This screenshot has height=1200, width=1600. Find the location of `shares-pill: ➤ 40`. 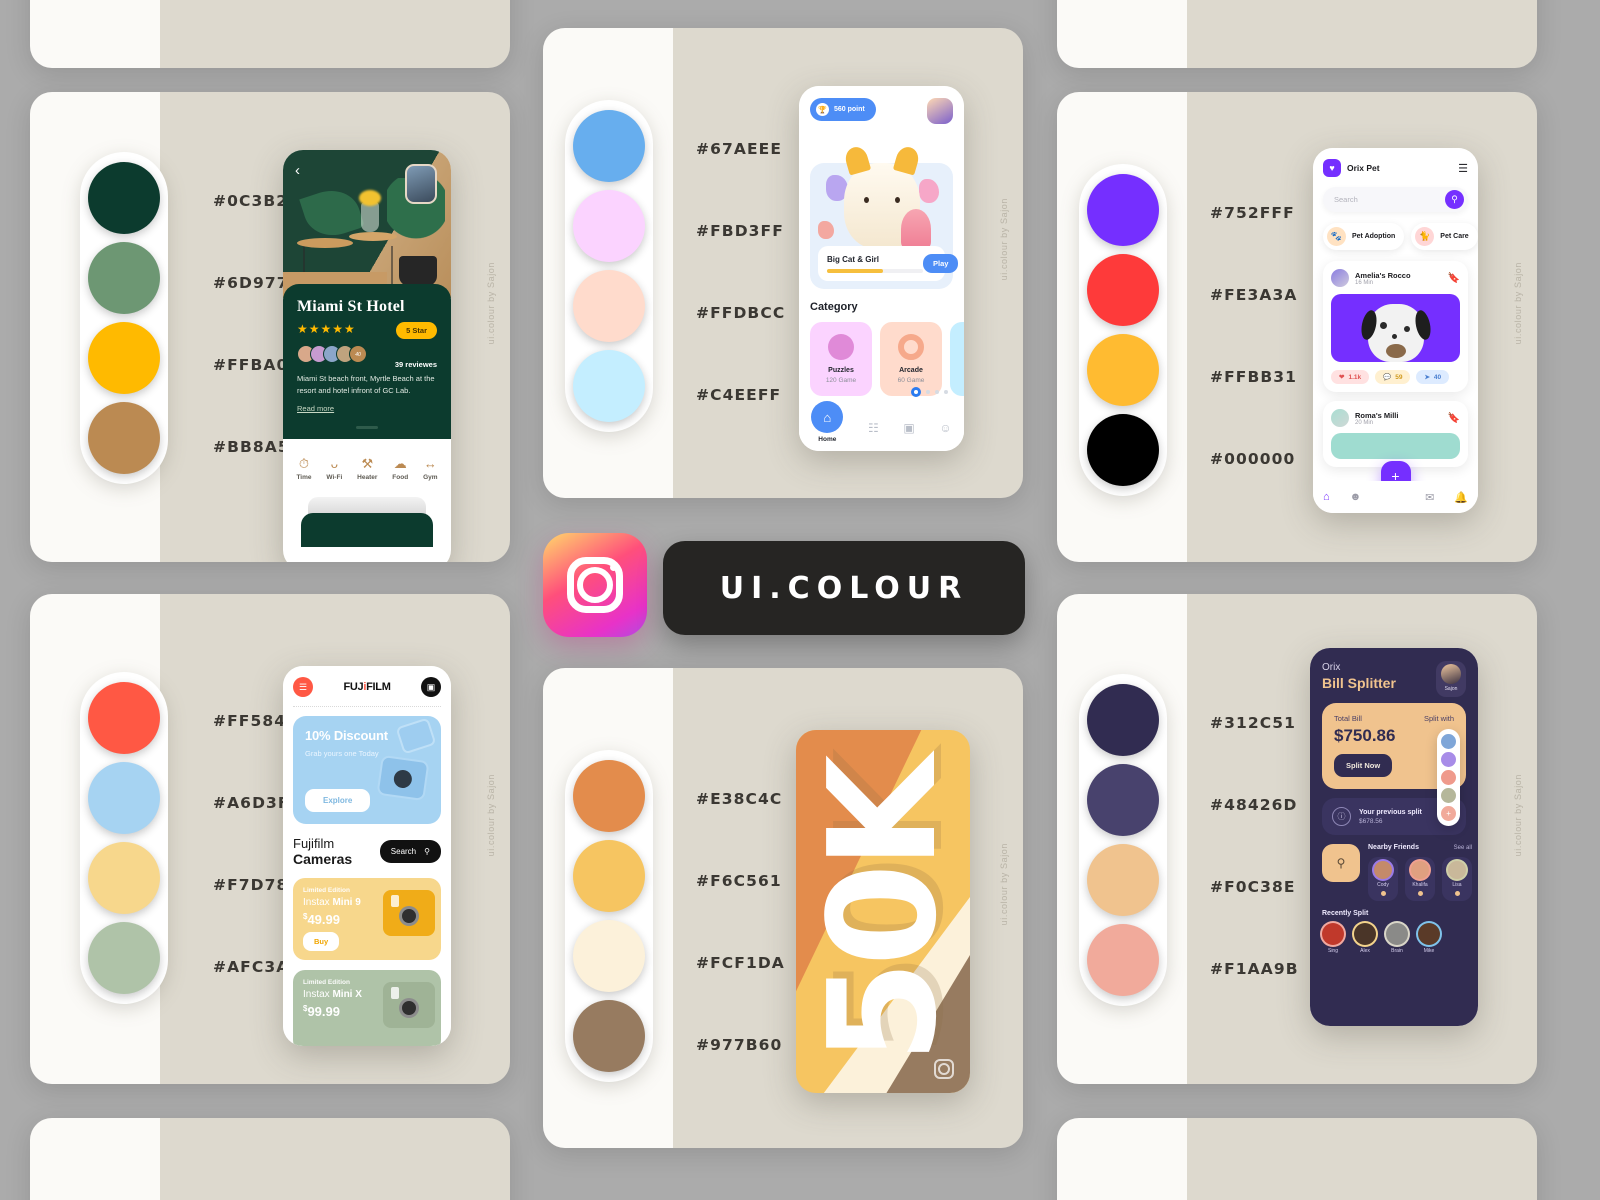

shares-pill: ➤ 40 is located at coordinates (1433, 377).